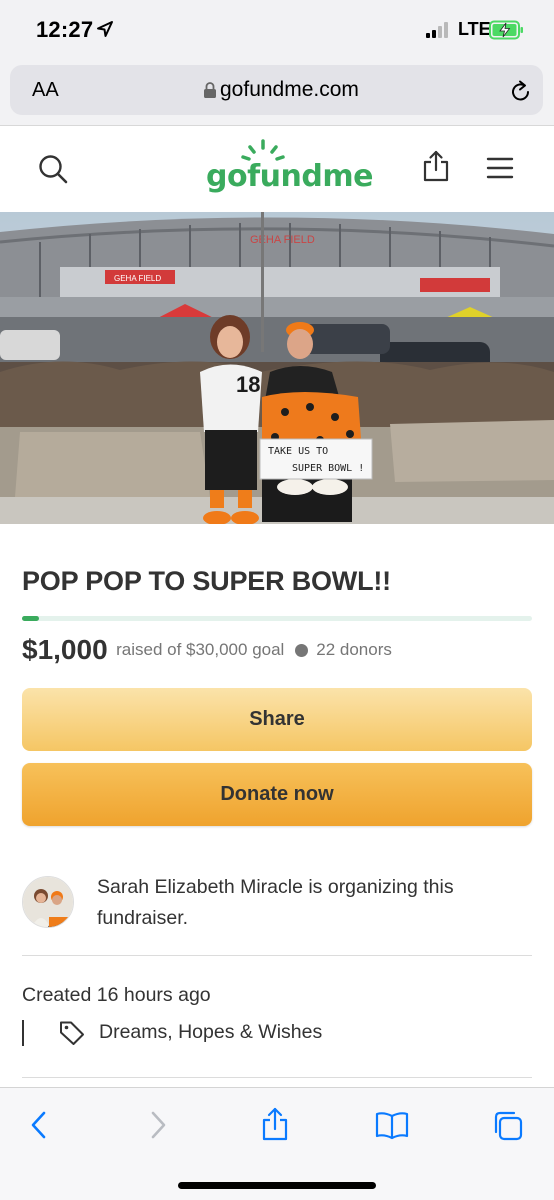  I want to click on address-bar: AA gofundme.com, so click(276, 90).